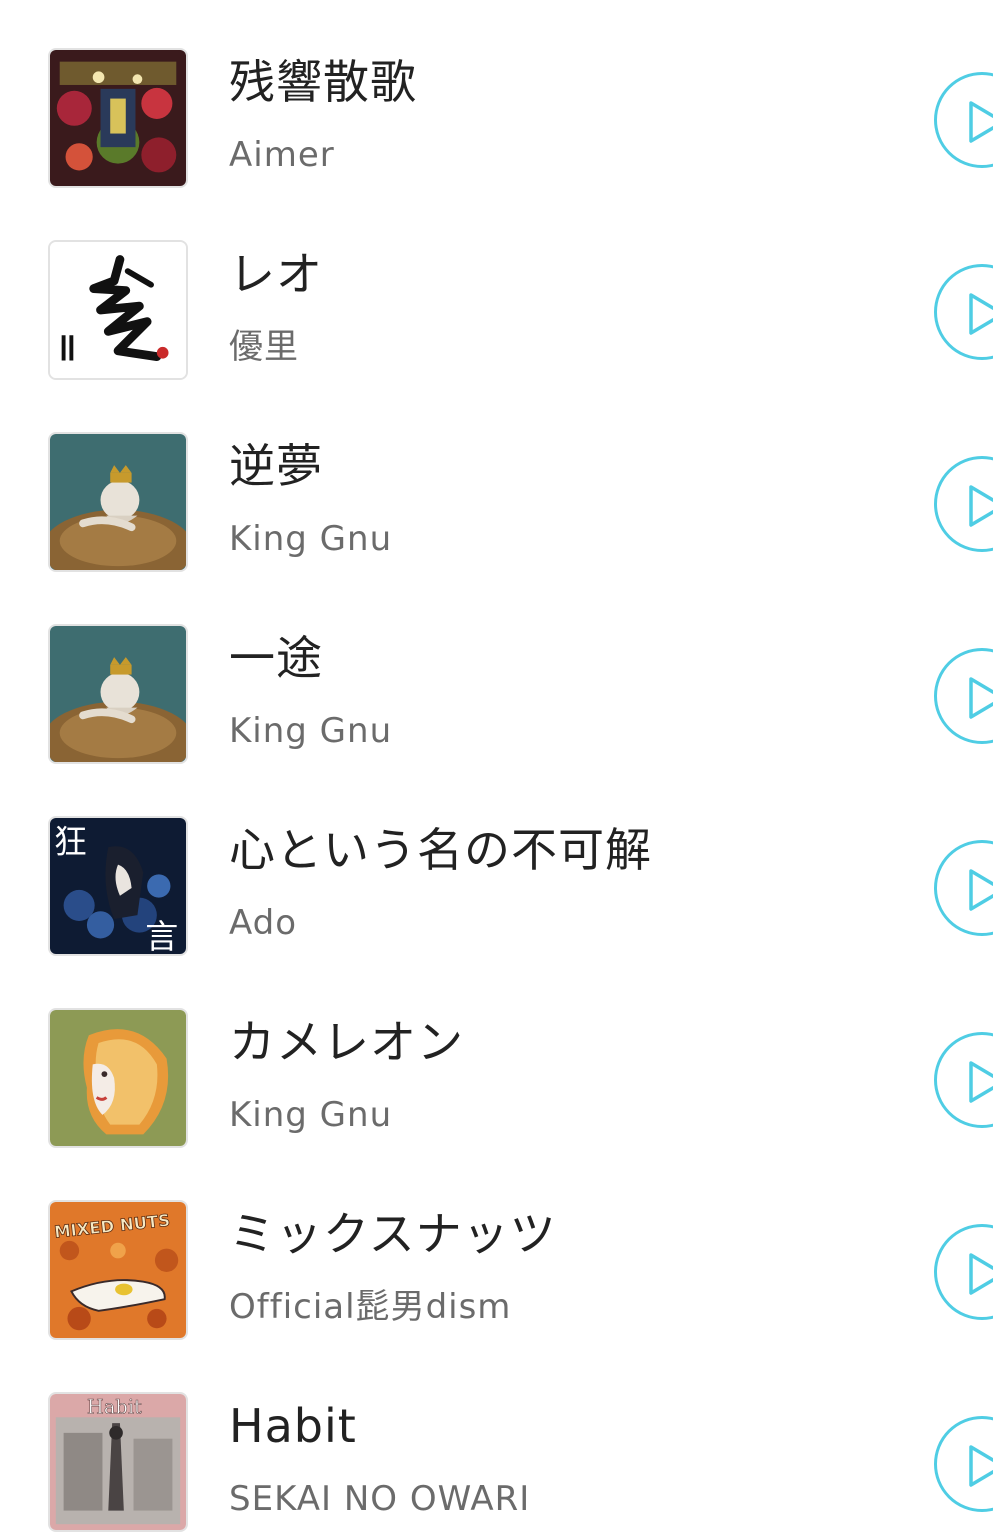 The width and height of the screenshot is (993, 1536). What do you see at coordinates (161, 935) in the screenshot?
I see `cover-text: 言` at bounding box center [161, 935].